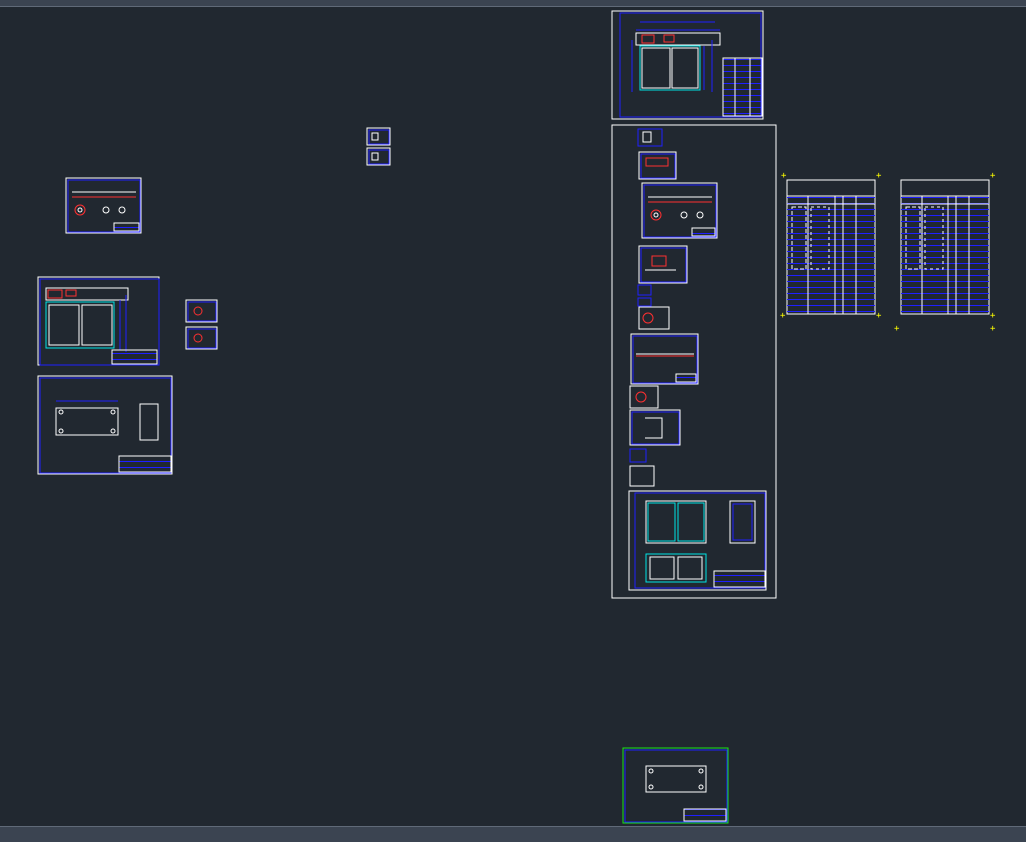 The width and height of the screenshot is (1026, 842). What do you see at coordinates (675, 785) in the screenshot?
I see `sheet-plate-selected` at bounding box center [675, 785].